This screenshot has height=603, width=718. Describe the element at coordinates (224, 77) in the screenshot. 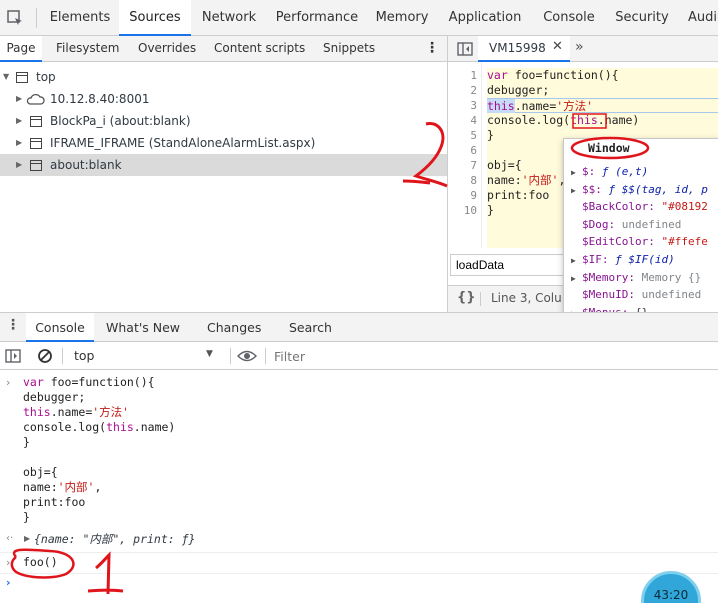

I see `tree-item-top: ▼ top` at that location.